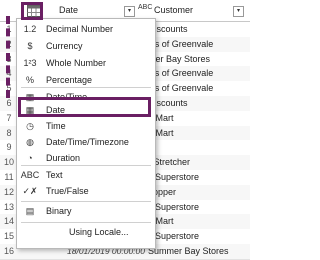 The width and height of the screenshot is (320, 260). Describe the element at coordinates (86, 158) in the screenshot. I see `menu-item-duration: ◔ Duration` at that location.